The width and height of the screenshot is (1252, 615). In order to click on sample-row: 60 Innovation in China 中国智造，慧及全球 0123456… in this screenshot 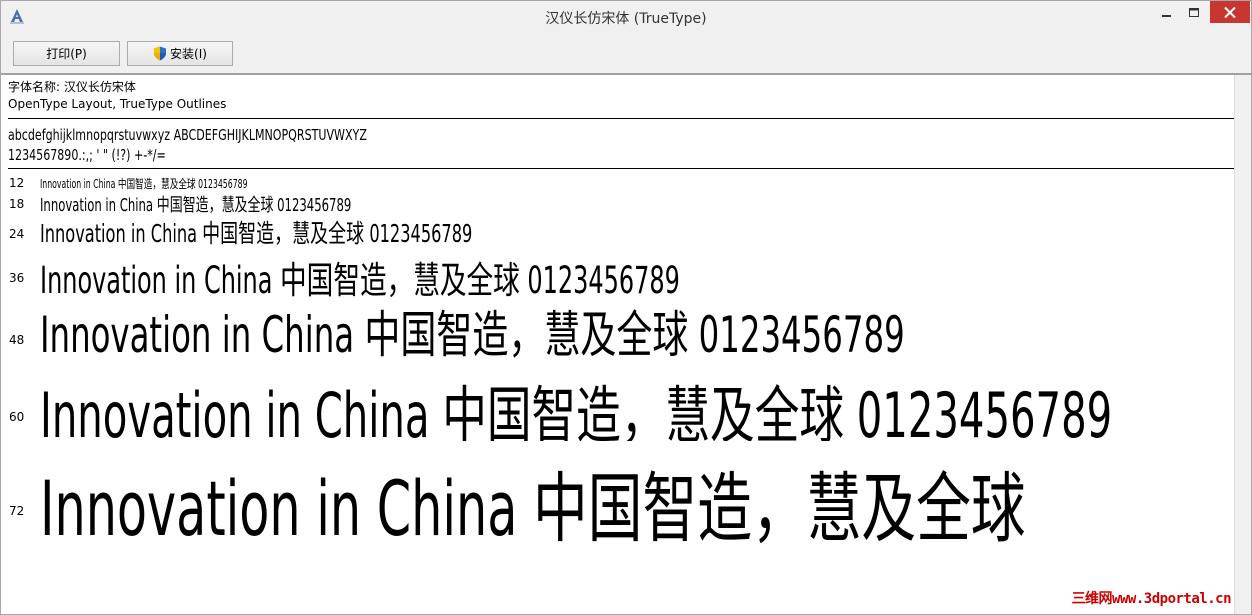, I will do `click(617, 403)`.